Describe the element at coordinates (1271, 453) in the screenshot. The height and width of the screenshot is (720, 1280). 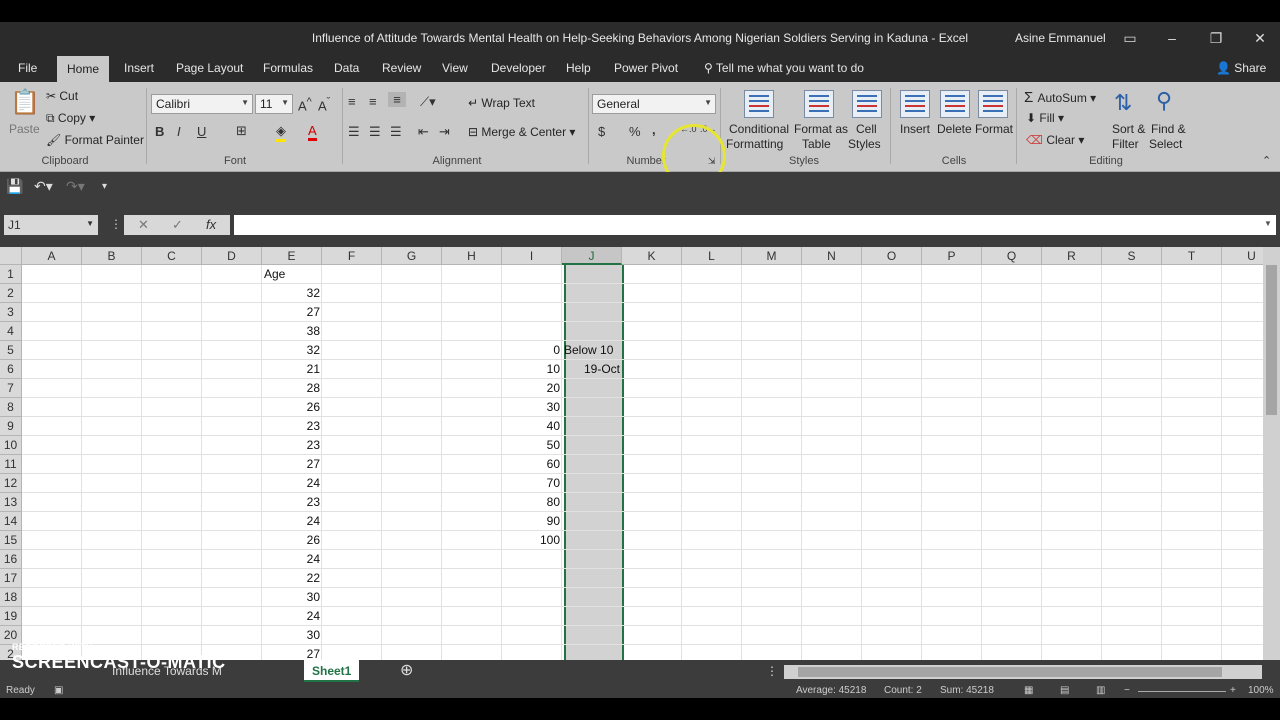
I see `vertical-scrollbar` at that location.